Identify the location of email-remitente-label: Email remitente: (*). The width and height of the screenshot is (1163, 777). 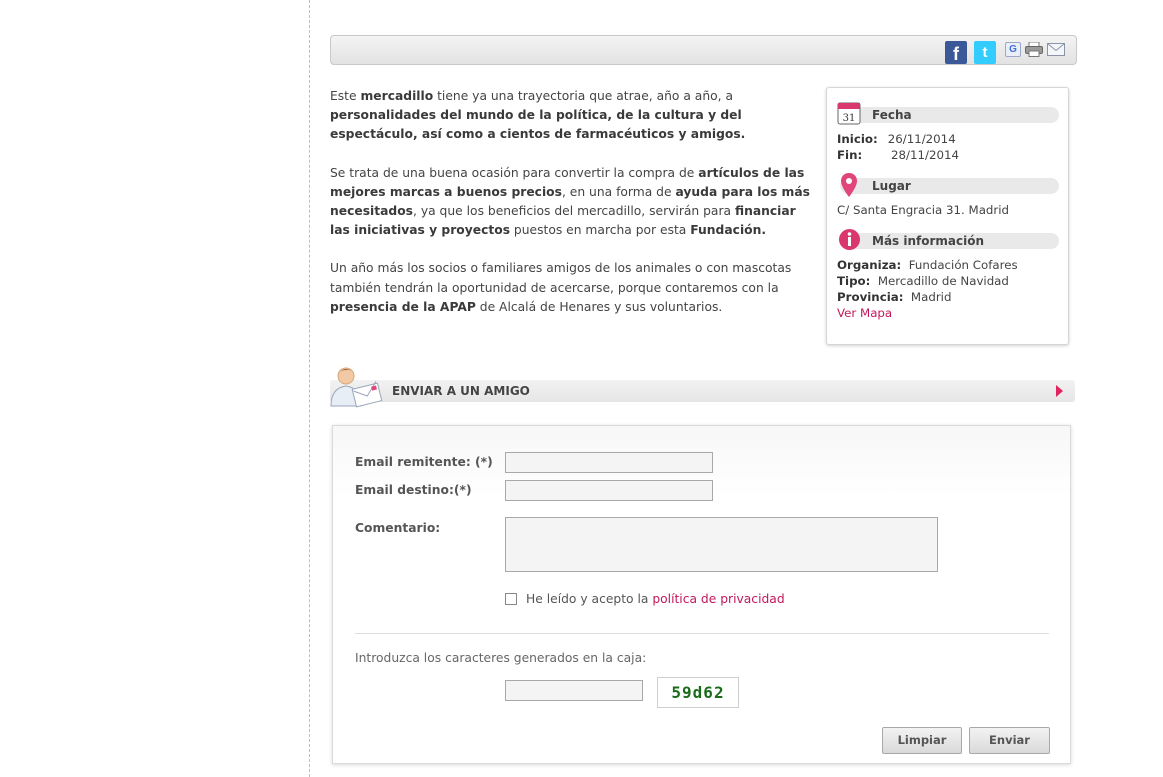
(424, 462).